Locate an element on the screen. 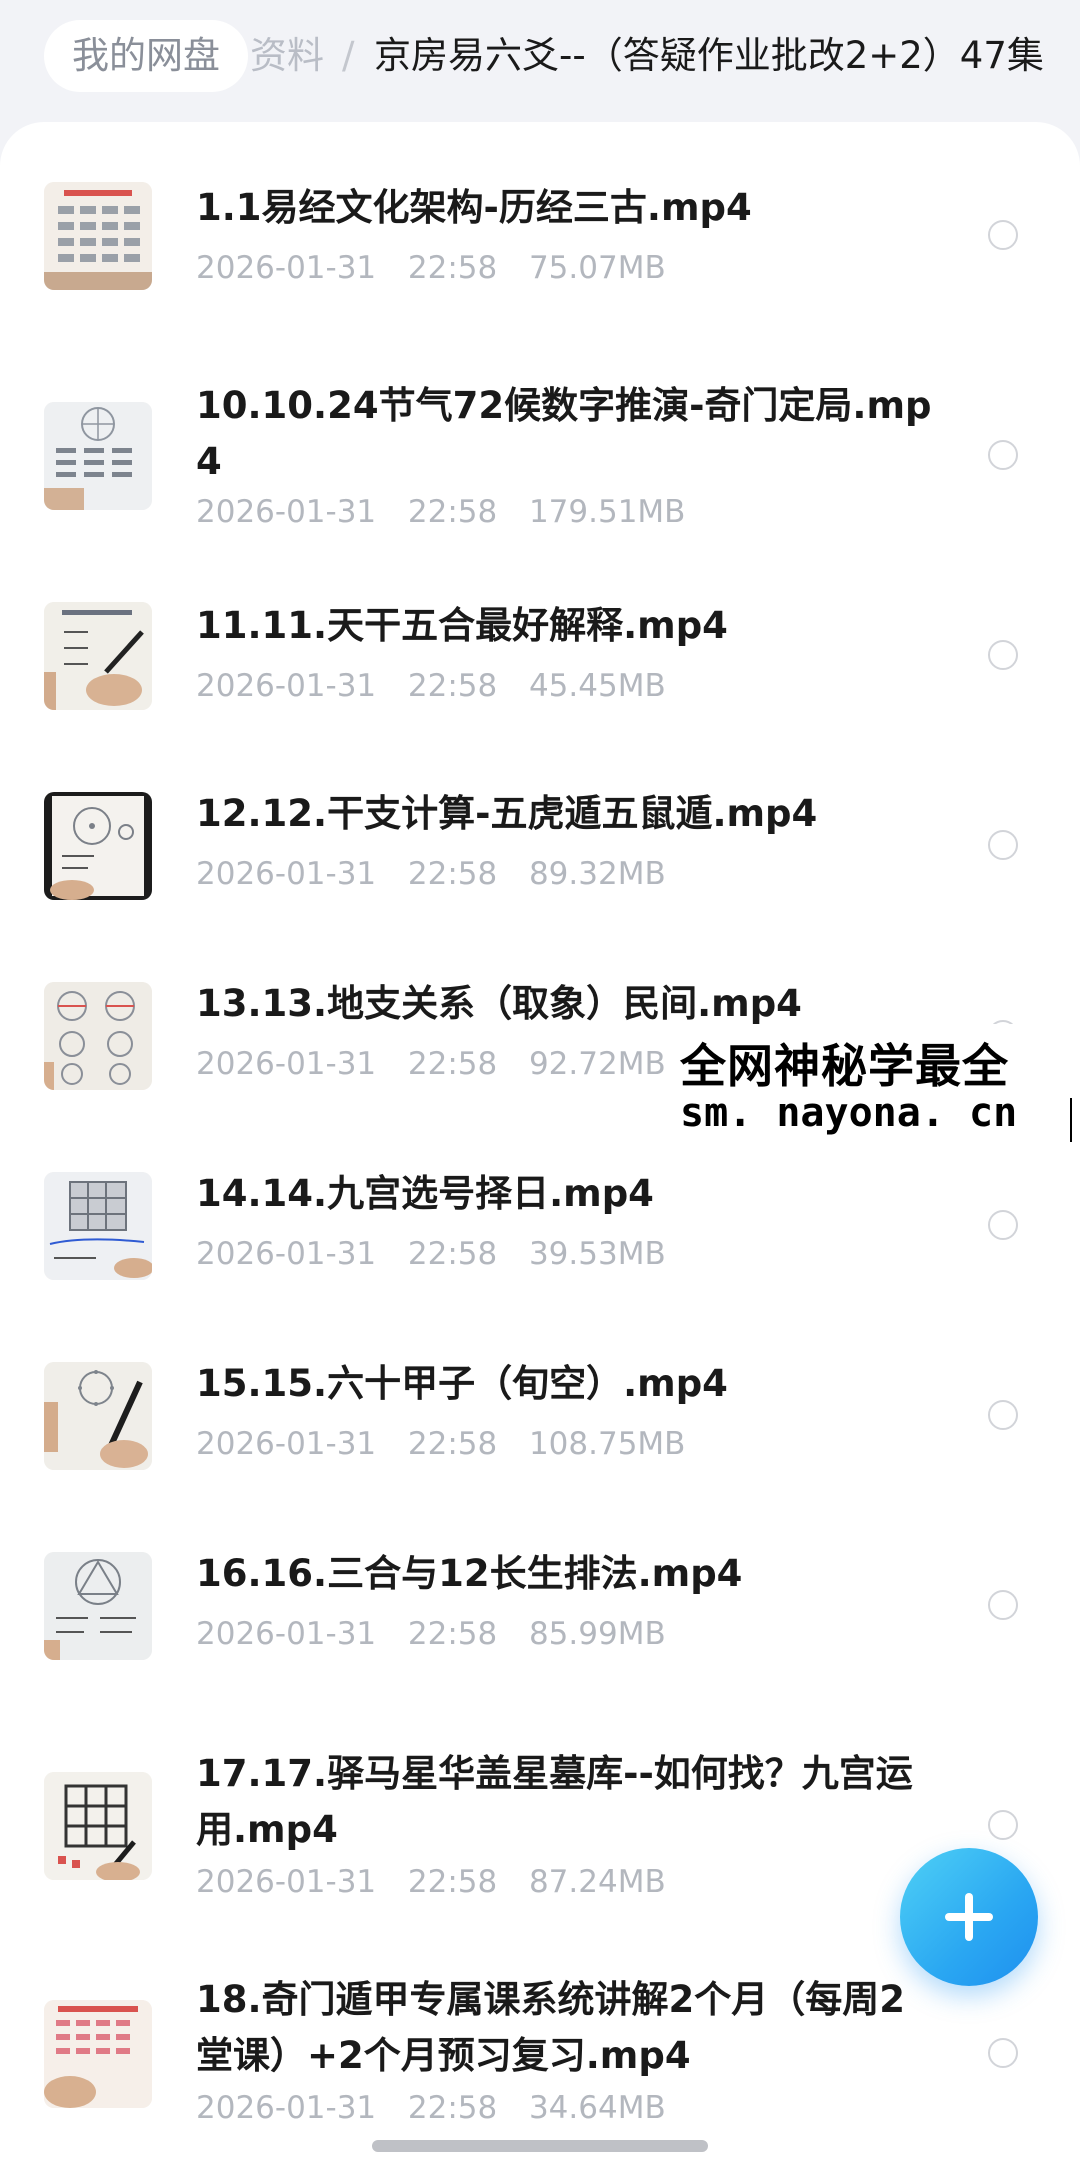 The width and height of the screenshot is (1080, 2176). file-size: 34.64MB is located at coordinates (597, 2108).